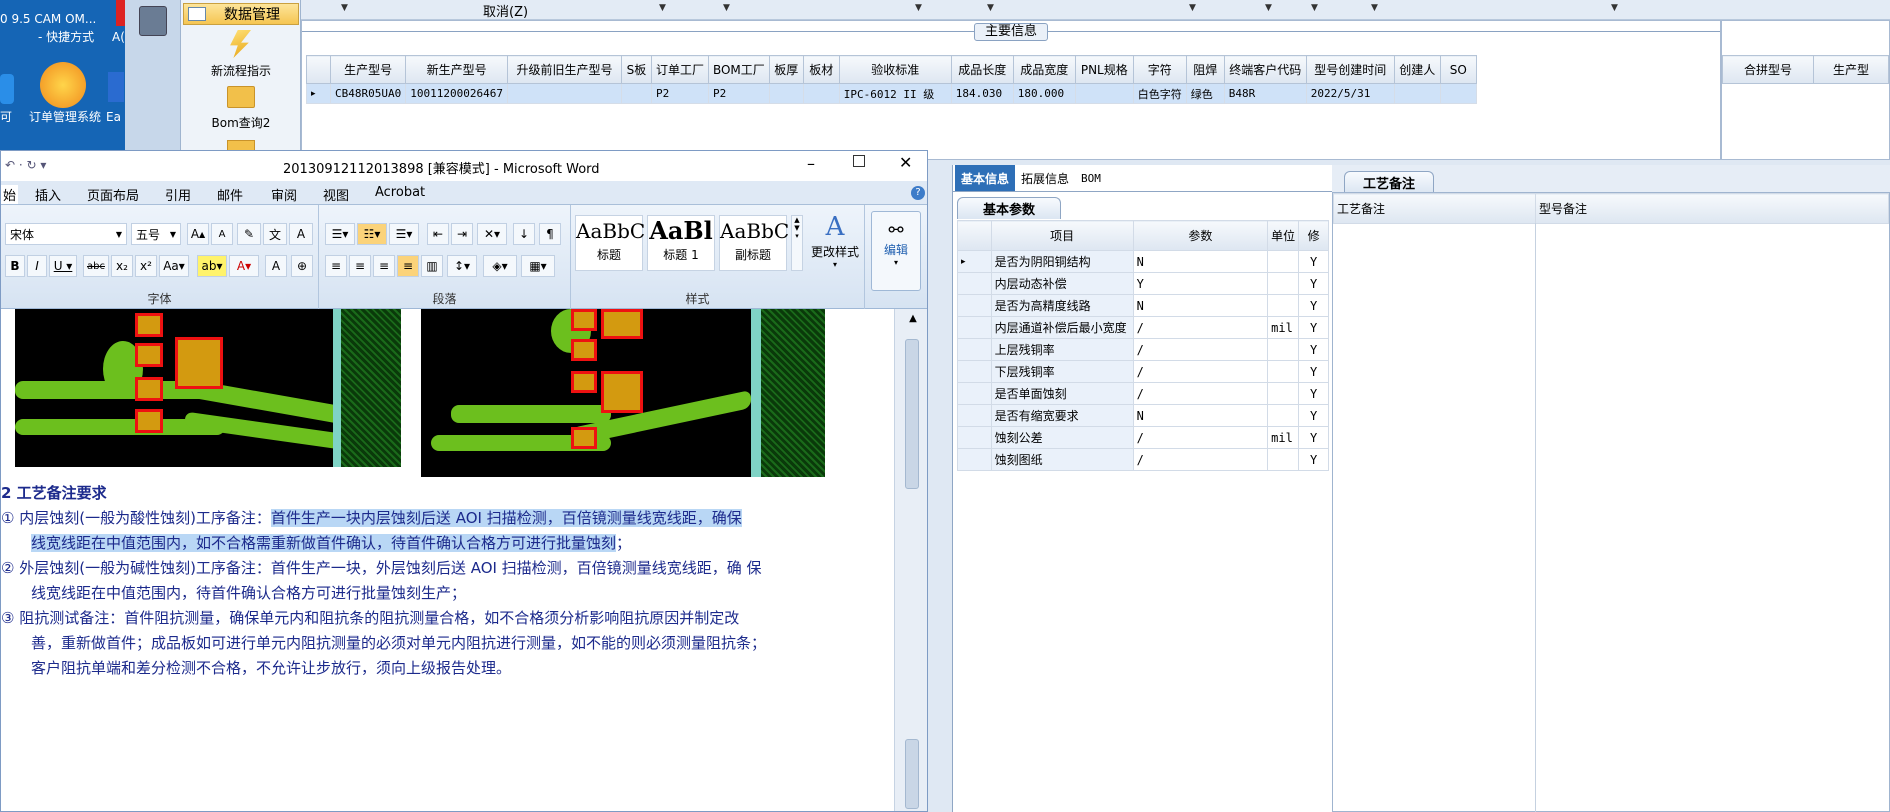 The height and width of the screenshot is (812, 1890). I want to click on highlight-button: ab▾, so click(212, 266).